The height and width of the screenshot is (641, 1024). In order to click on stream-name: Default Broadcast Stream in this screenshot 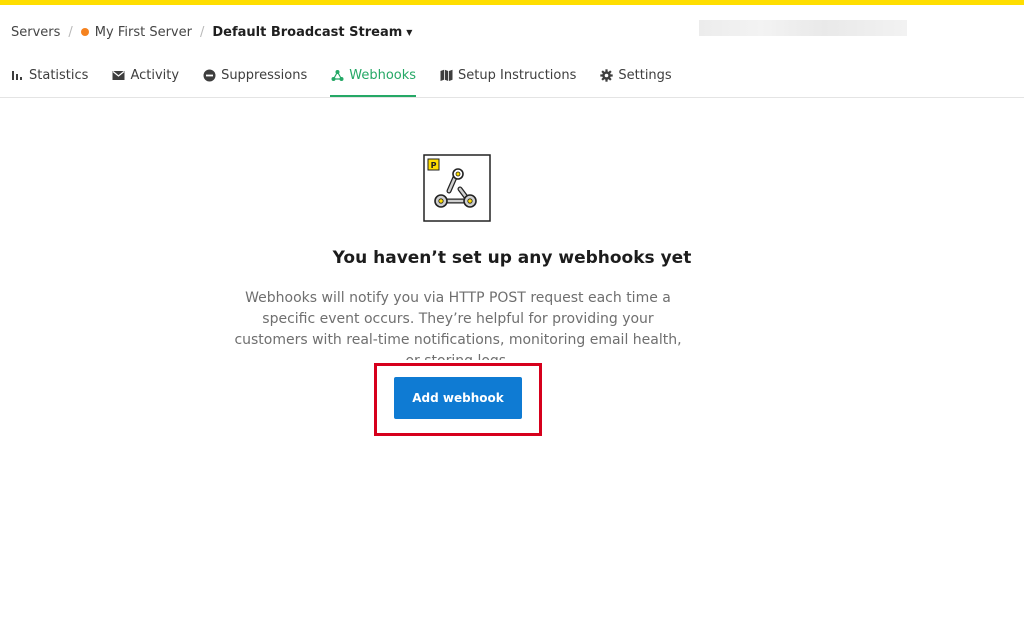, I will do `click(307, 32)`.